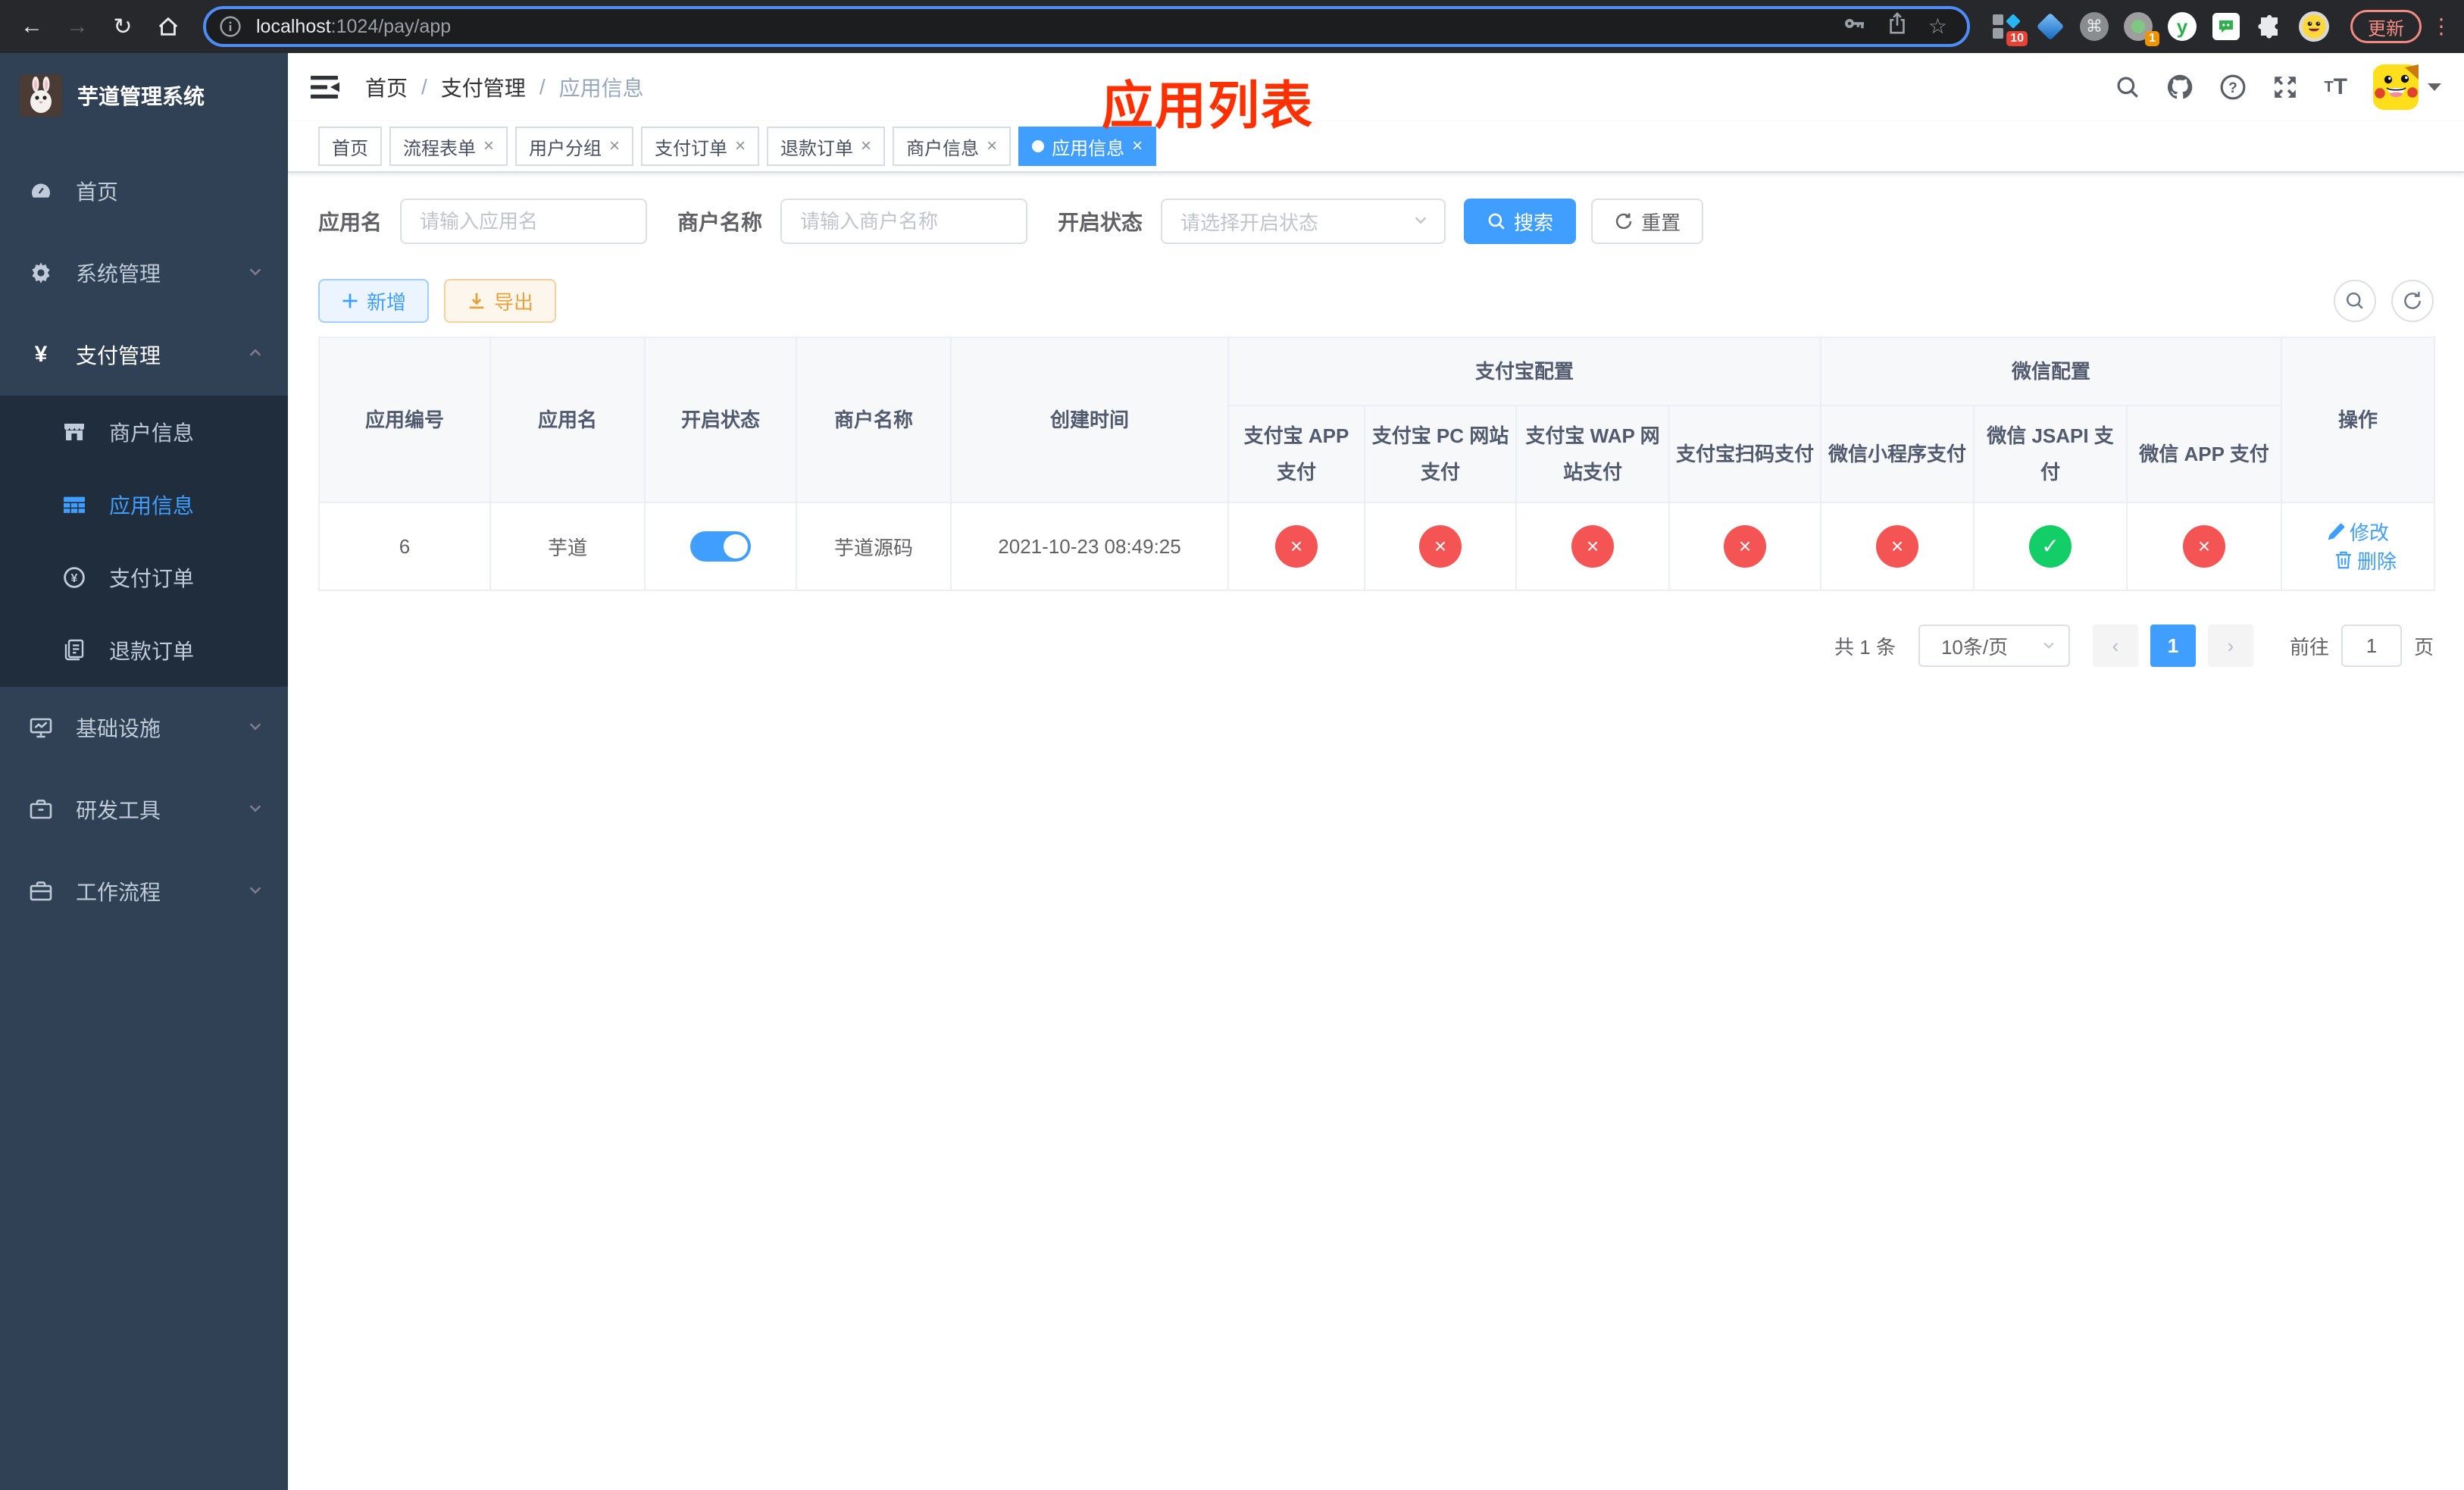 This screenshot has width=2464, height=1490. Describe the element at coordinates (144, 95) in the screenshot. I see `sidebar-logo: 芋道管理系统` at that location.